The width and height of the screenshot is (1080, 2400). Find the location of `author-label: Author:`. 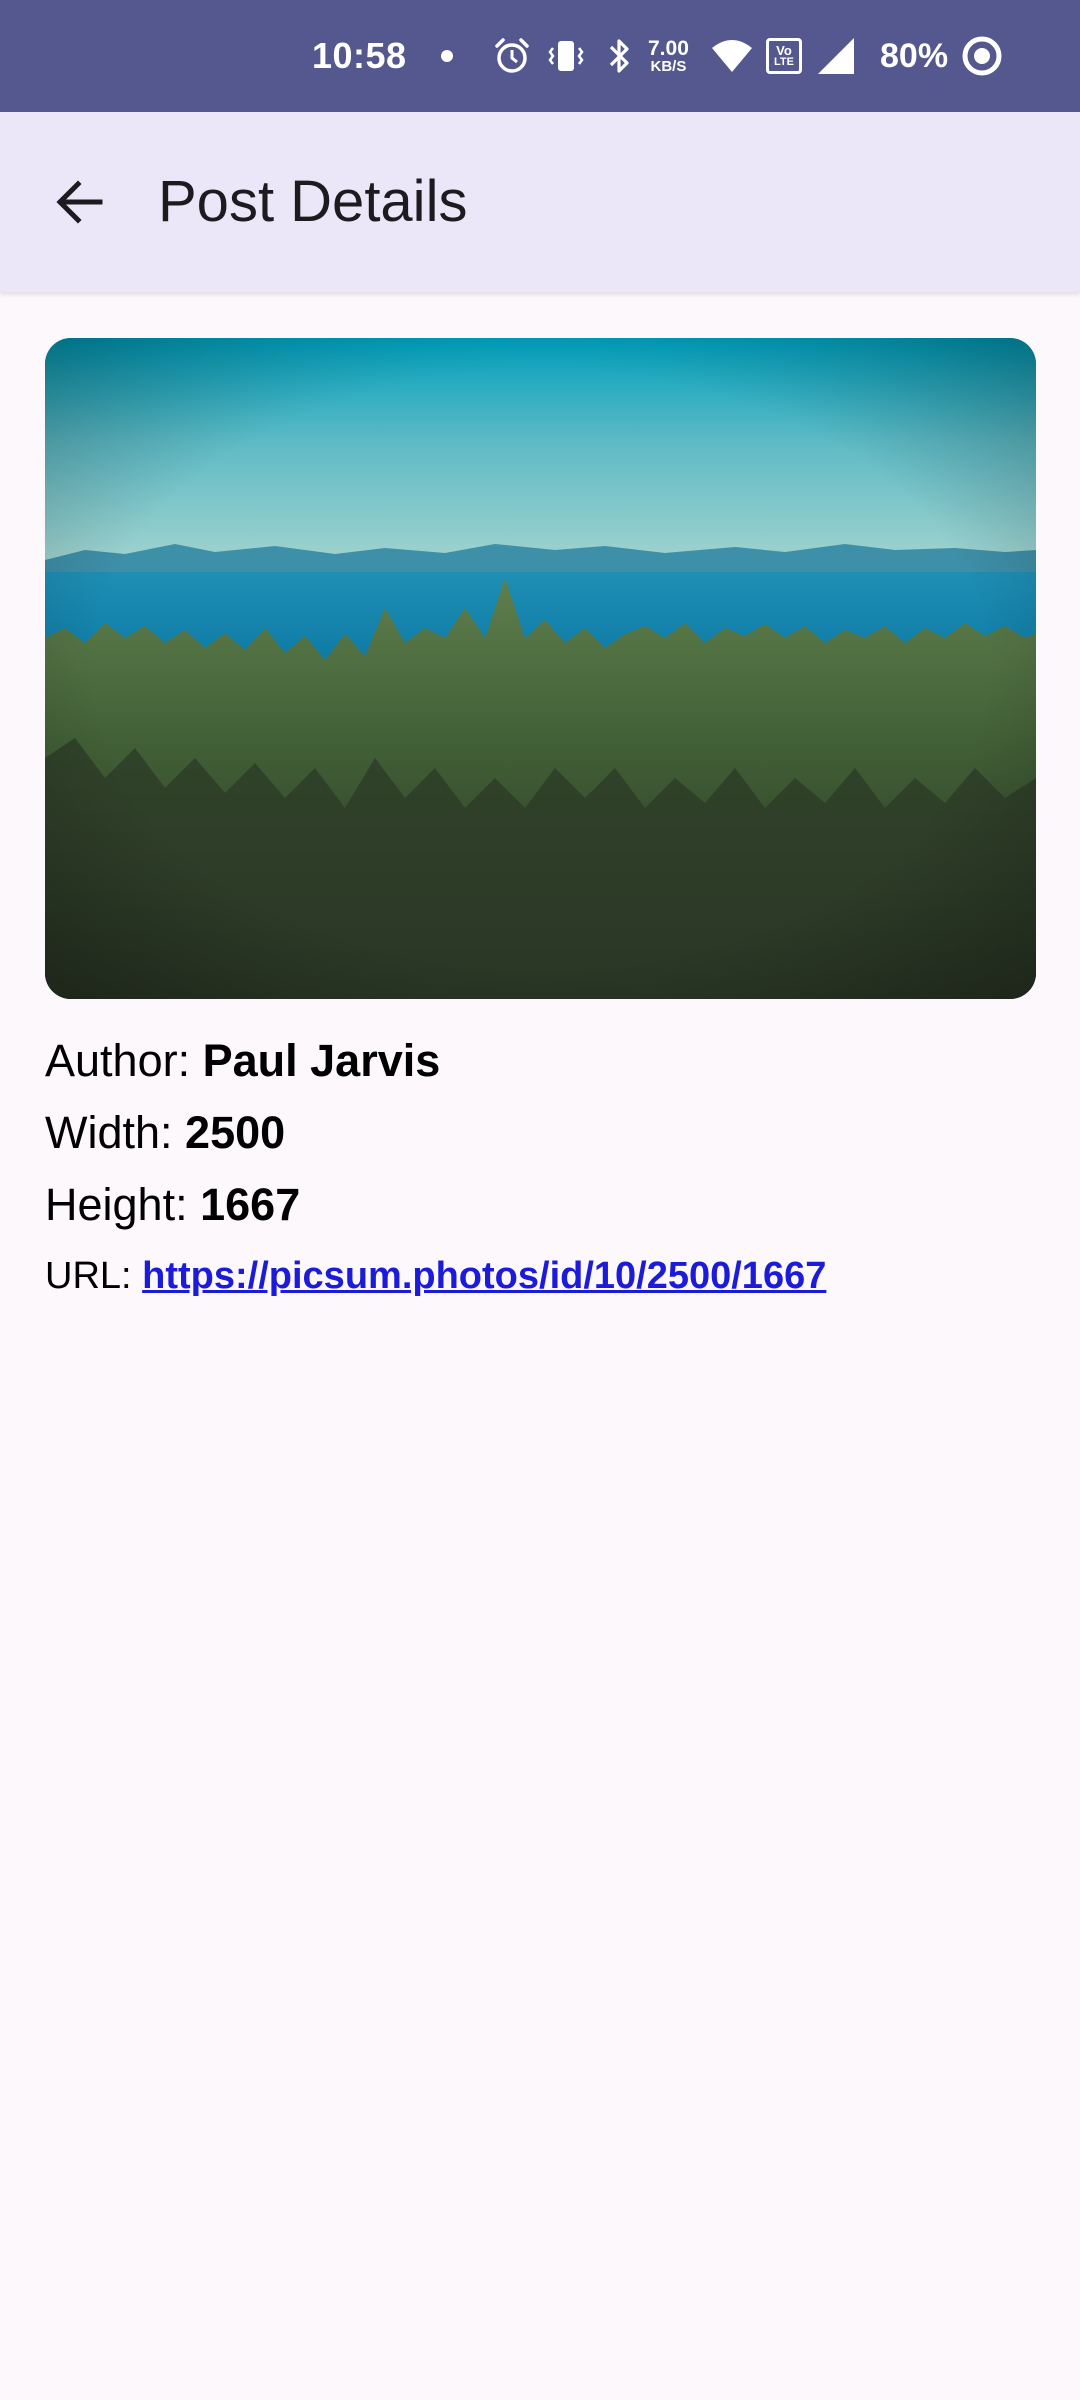

author-label: Author: is located at coordinates (118, 1060).